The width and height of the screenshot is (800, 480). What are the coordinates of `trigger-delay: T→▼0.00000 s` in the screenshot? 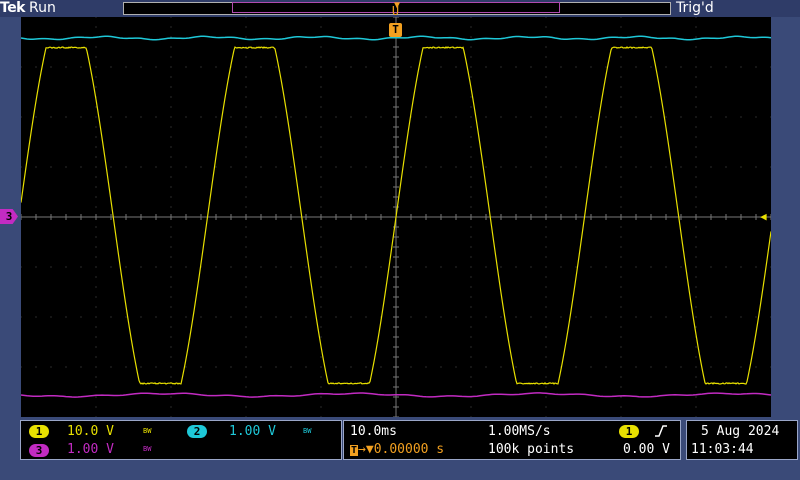 It's located at (397, 450).